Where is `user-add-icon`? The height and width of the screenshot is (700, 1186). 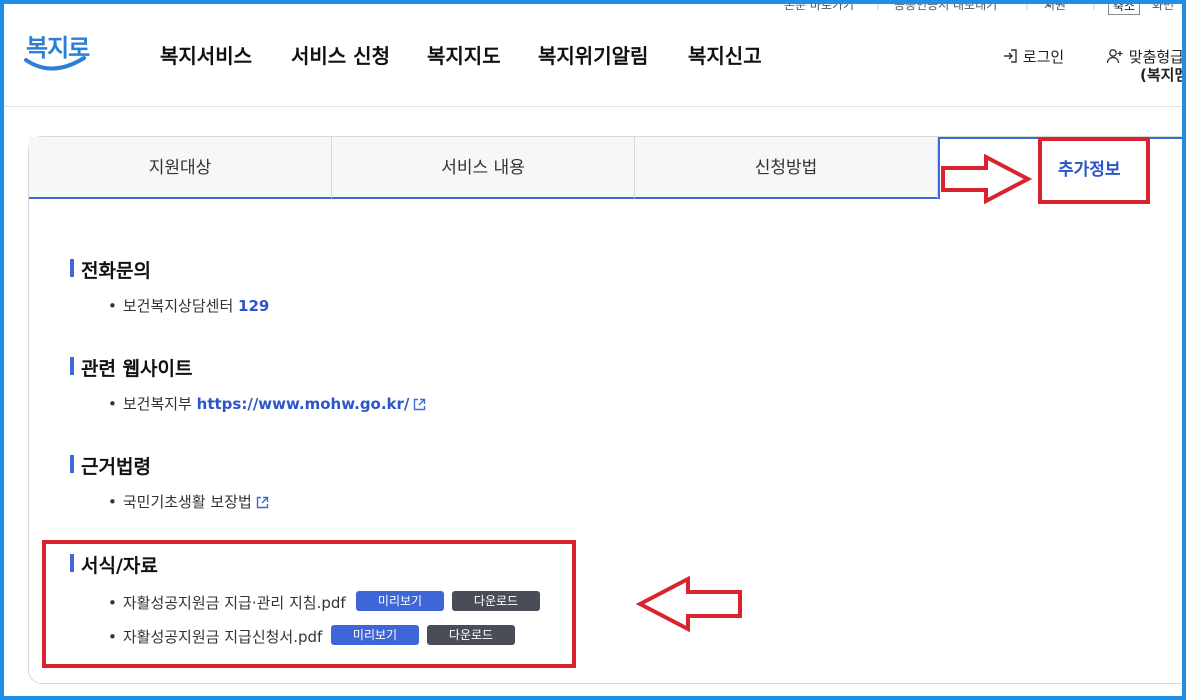 user-add-icon is located at coordinates (1114, 56).